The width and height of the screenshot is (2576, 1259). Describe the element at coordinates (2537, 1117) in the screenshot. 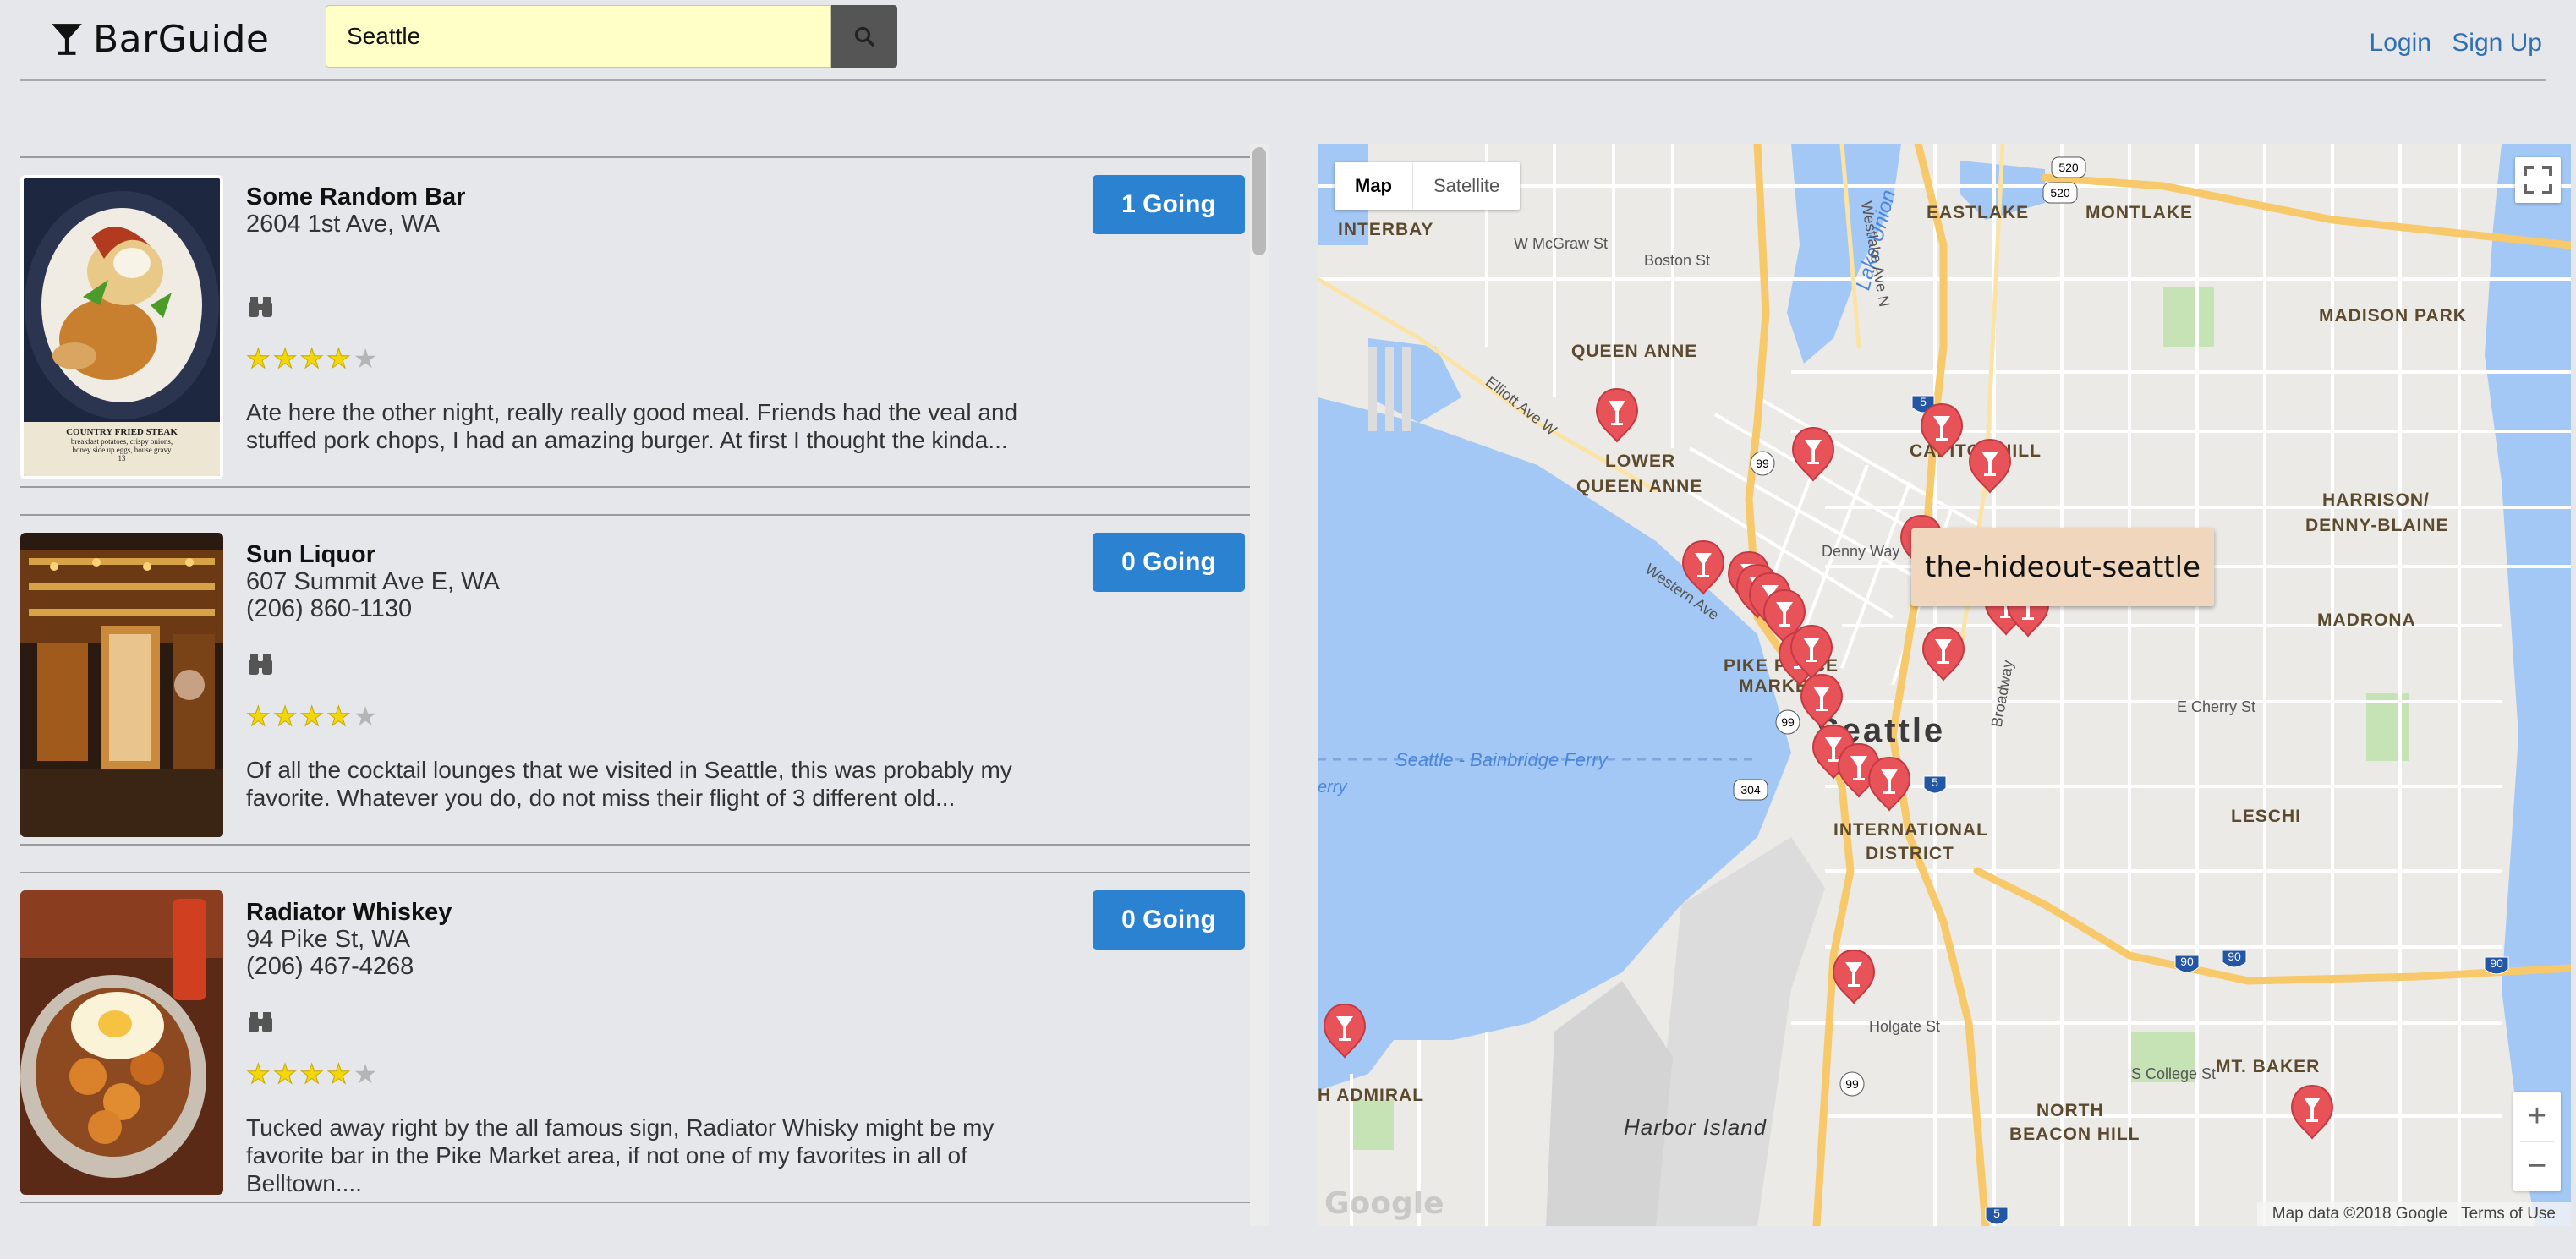

I see `zoom-in-button: +` at that location.